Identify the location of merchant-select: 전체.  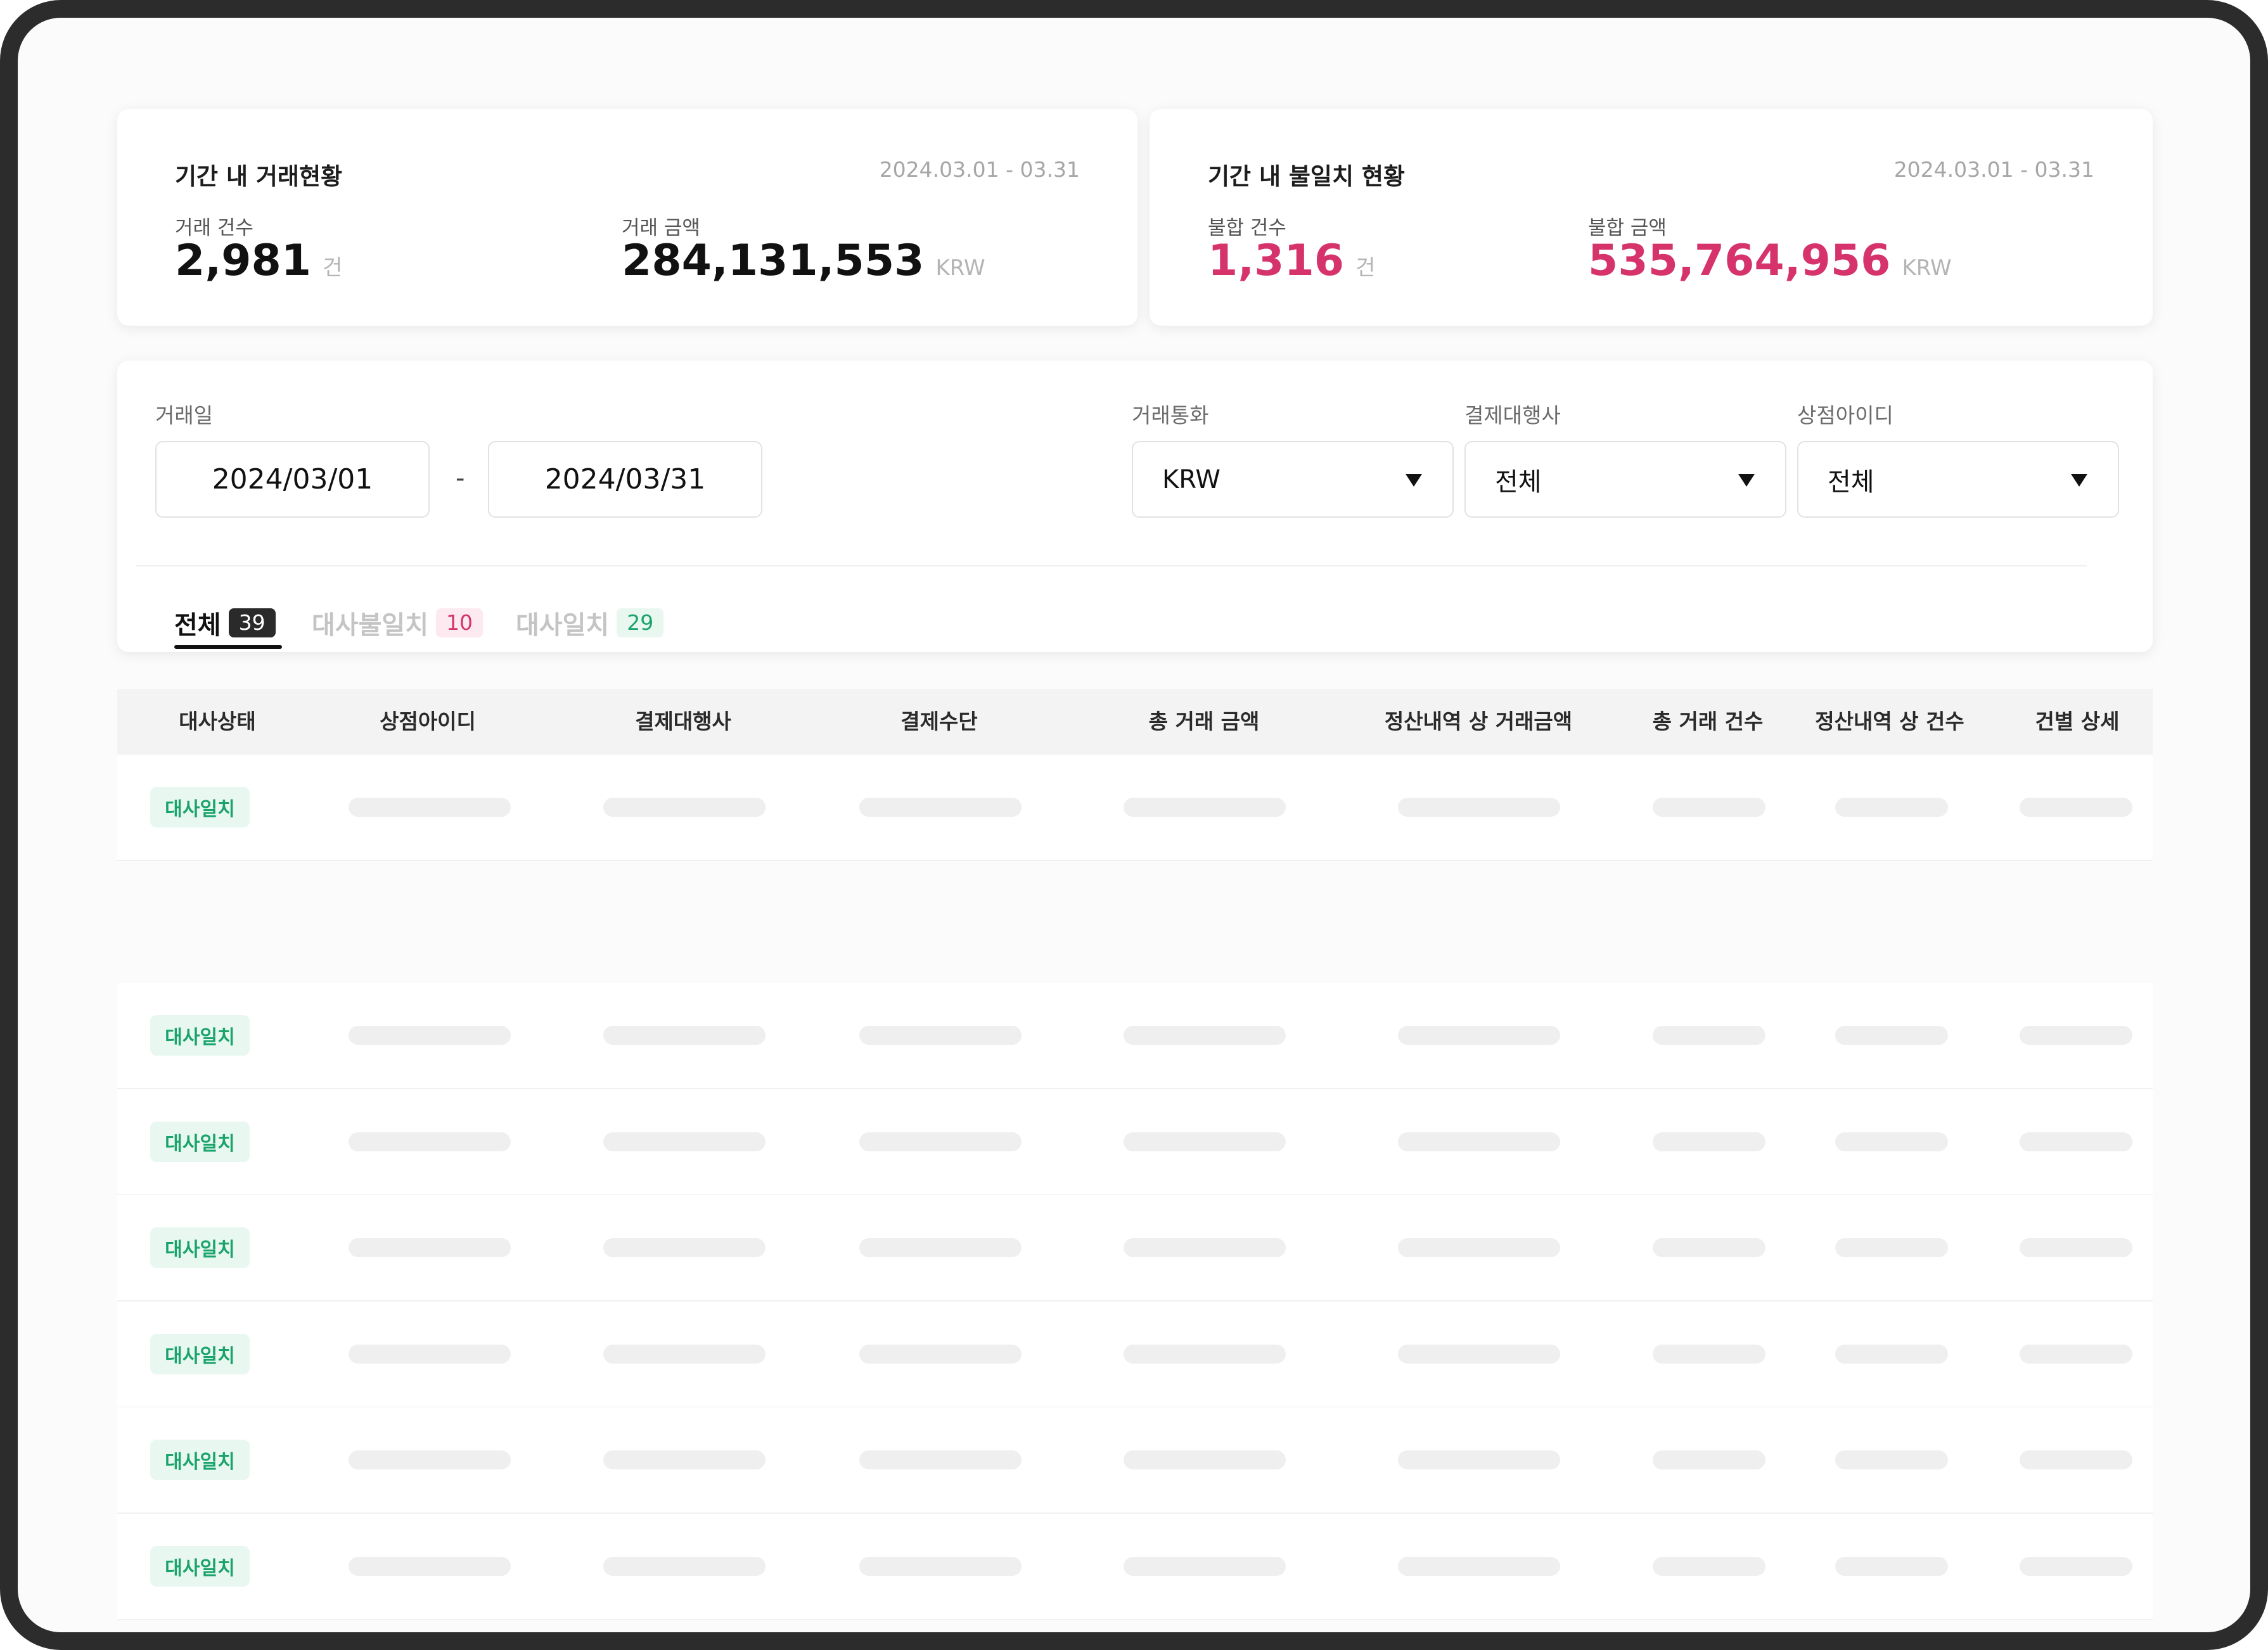
(1958, 479).